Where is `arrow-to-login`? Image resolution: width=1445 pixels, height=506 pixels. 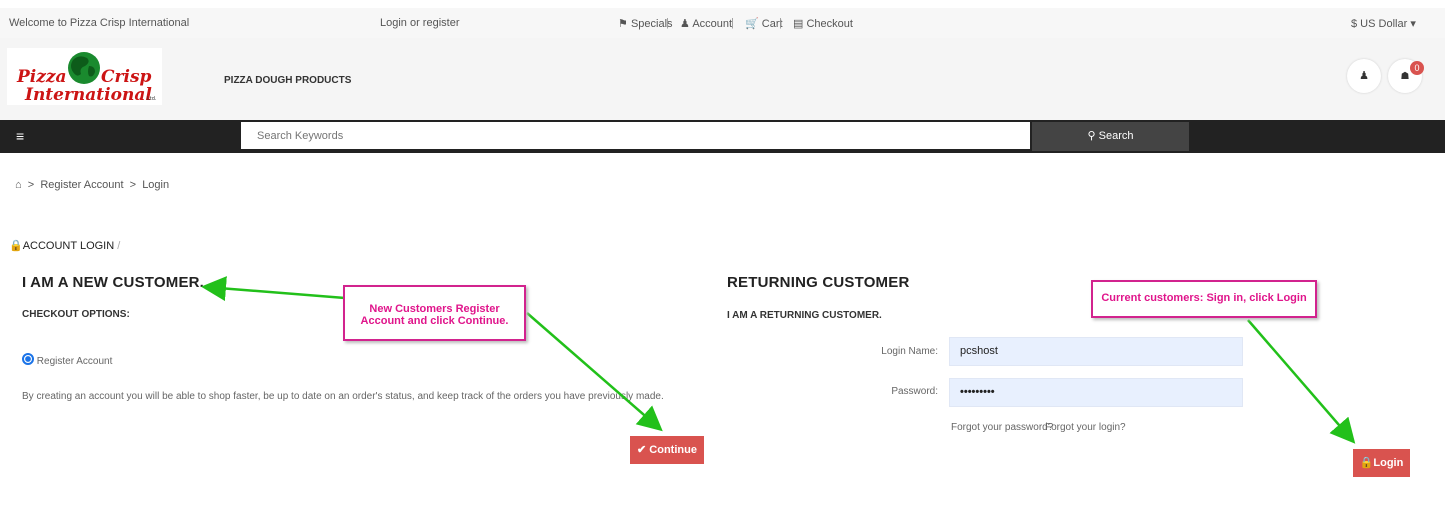 arrow-to-login is located at coordinates (1301, 381).